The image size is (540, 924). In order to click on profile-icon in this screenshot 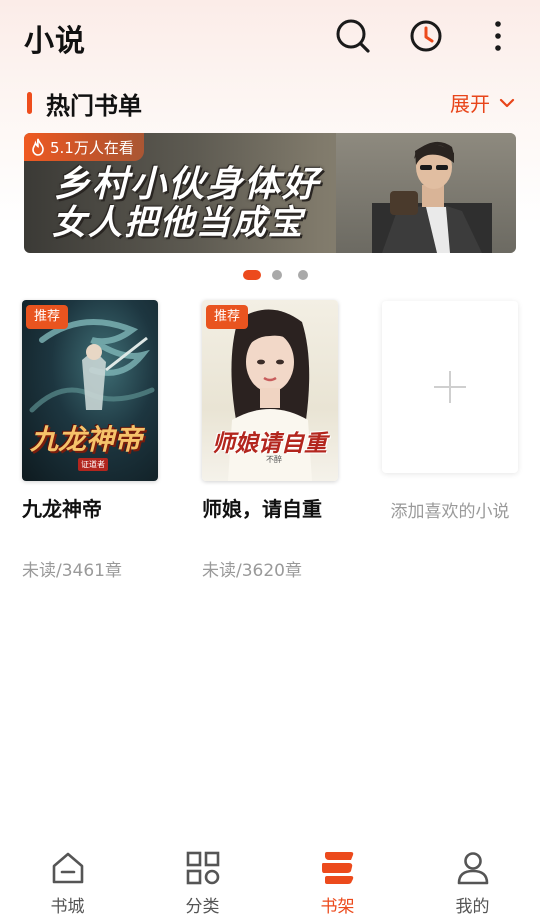, I will do `click(473, 868)`.